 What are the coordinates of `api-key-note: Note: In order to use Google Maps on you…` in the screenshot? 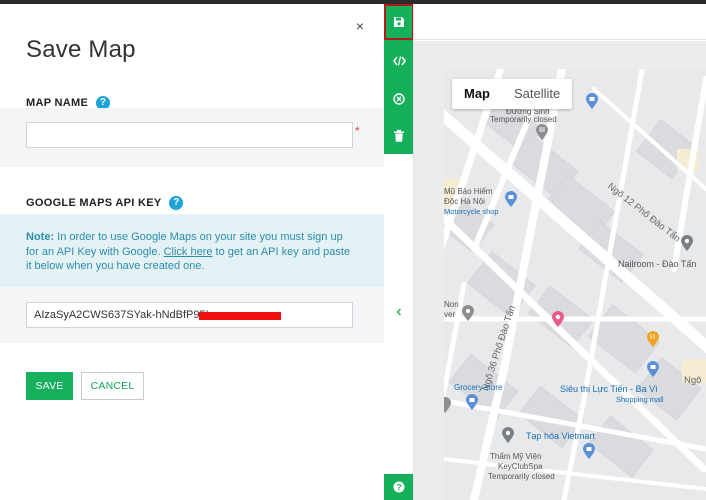 It's located at (192, 250).